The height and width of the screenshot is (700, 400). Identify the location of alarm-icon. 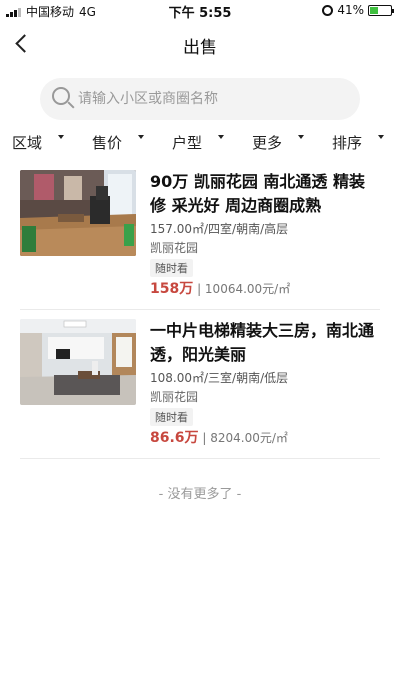
(328, 10).